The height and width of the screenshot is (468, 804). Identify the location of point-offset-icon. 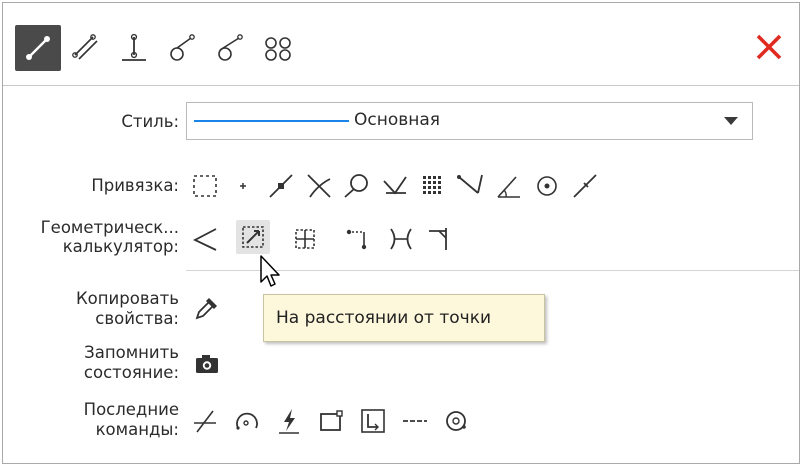
(356, 239).